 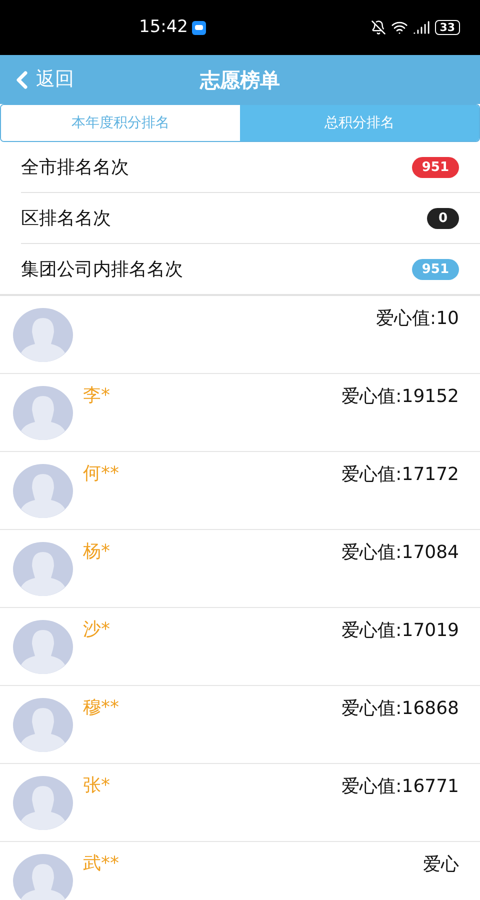 What do you see at coordinates (399, 27) in the screenshot?
I see `wifi-icon` at bounding box center [399, 27].